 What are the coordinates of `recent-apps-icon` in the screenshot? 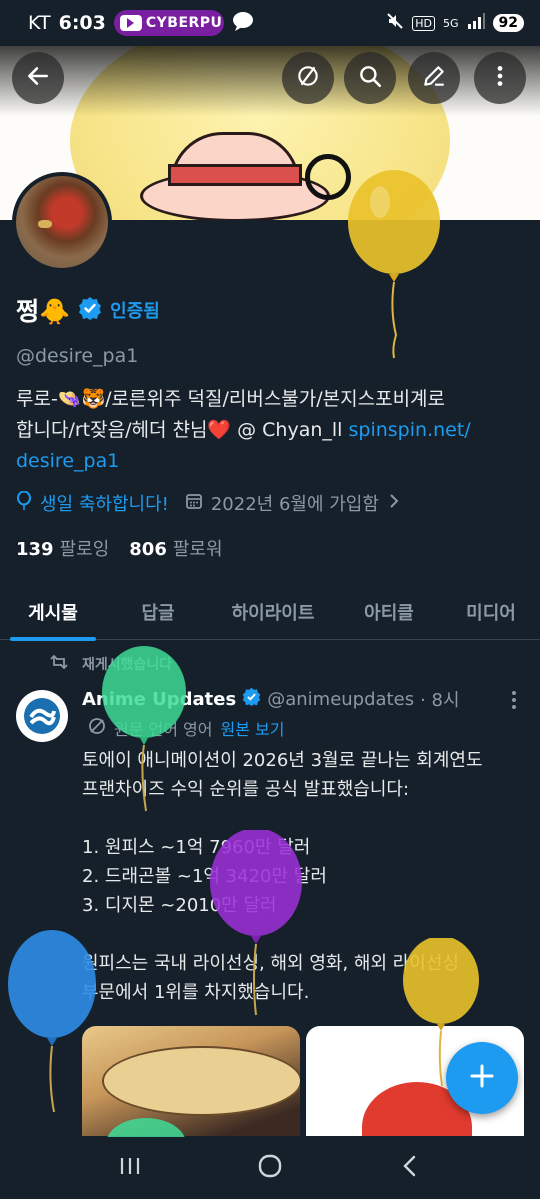 It's located at (130, 1168).